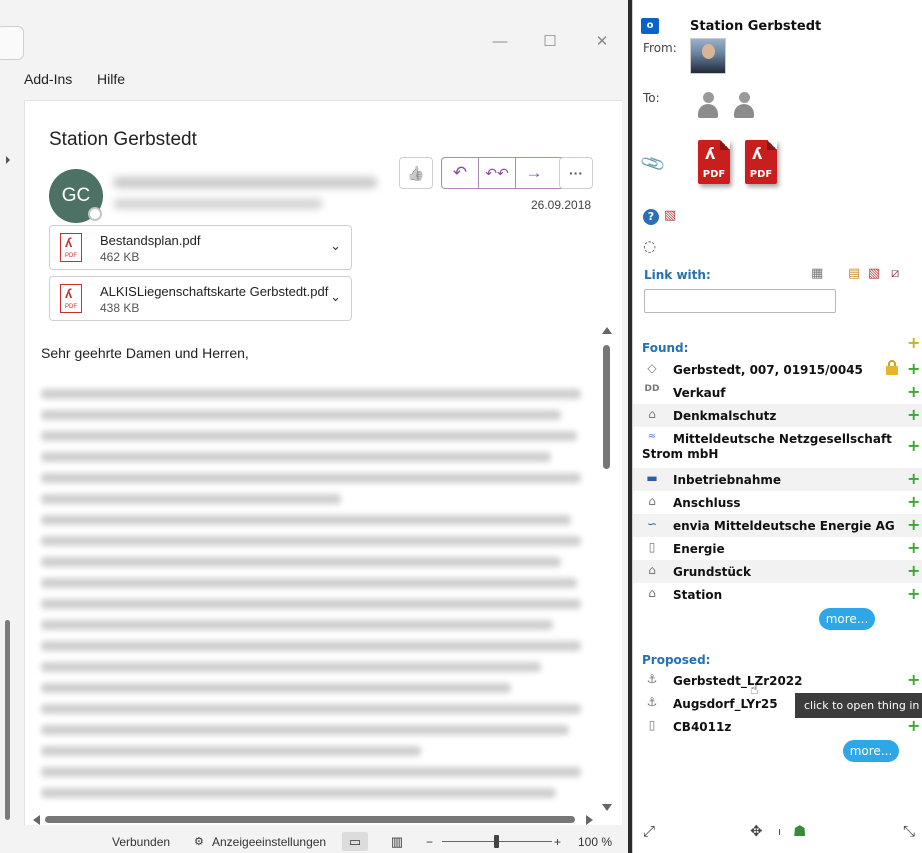 The width and height of the screenshot is (922, 853). What do you see at coordinates (123, 139) in the screenshot?
I see `email-subject: Station Gerbstedt` at bounding box center [123, 139].